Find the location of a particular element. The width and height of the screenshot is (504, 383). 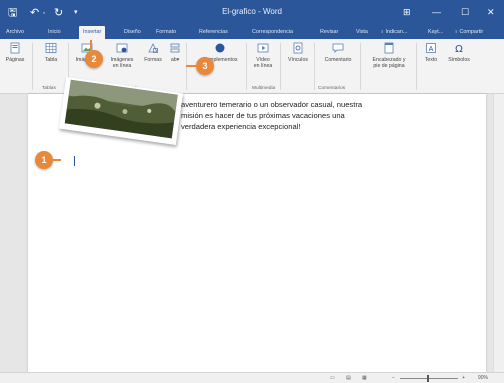

callout-1: 1 is located at coordinates (44, 160).